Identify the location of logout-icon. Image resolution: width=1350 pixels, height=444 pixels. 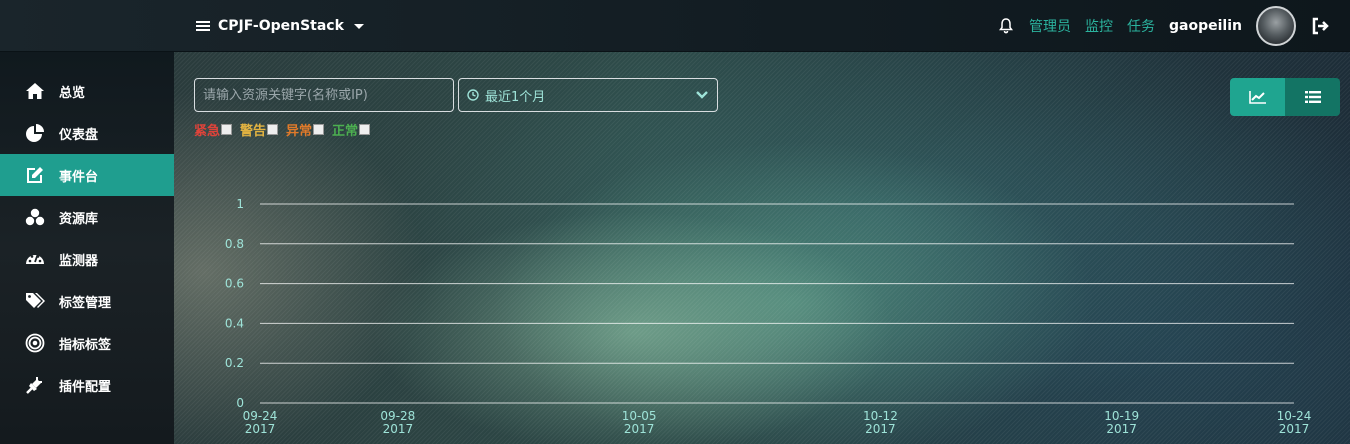
(1320, 26).